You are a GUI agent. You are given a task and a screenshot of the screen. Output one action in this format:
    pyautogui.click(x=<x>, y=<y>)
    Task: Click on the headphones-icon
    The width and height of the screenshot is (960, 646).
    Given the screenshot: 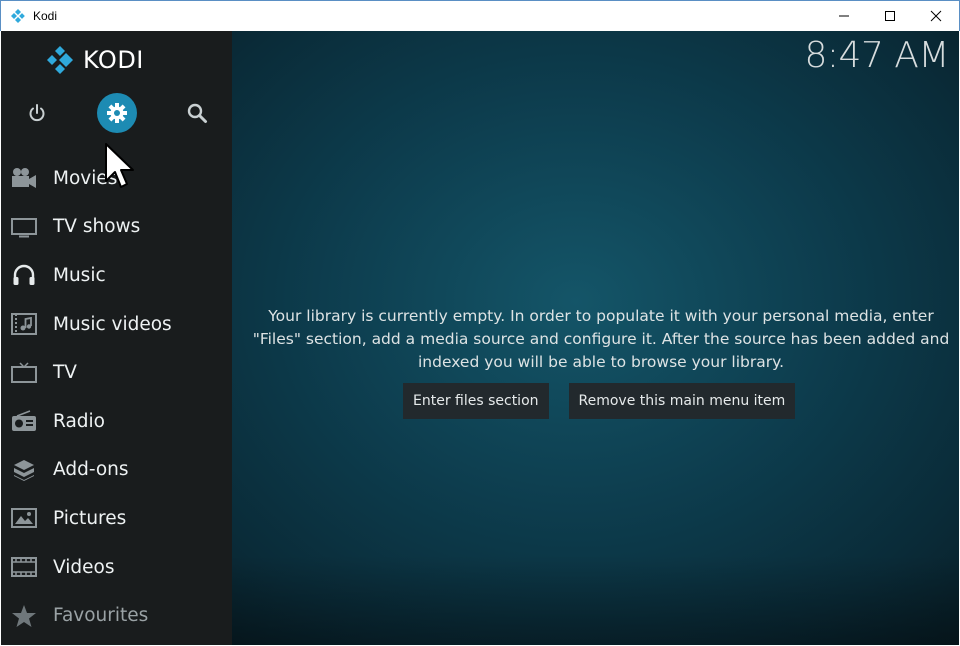 What is the action you would take?
    pyautogui.click(x=24, y=275)
    